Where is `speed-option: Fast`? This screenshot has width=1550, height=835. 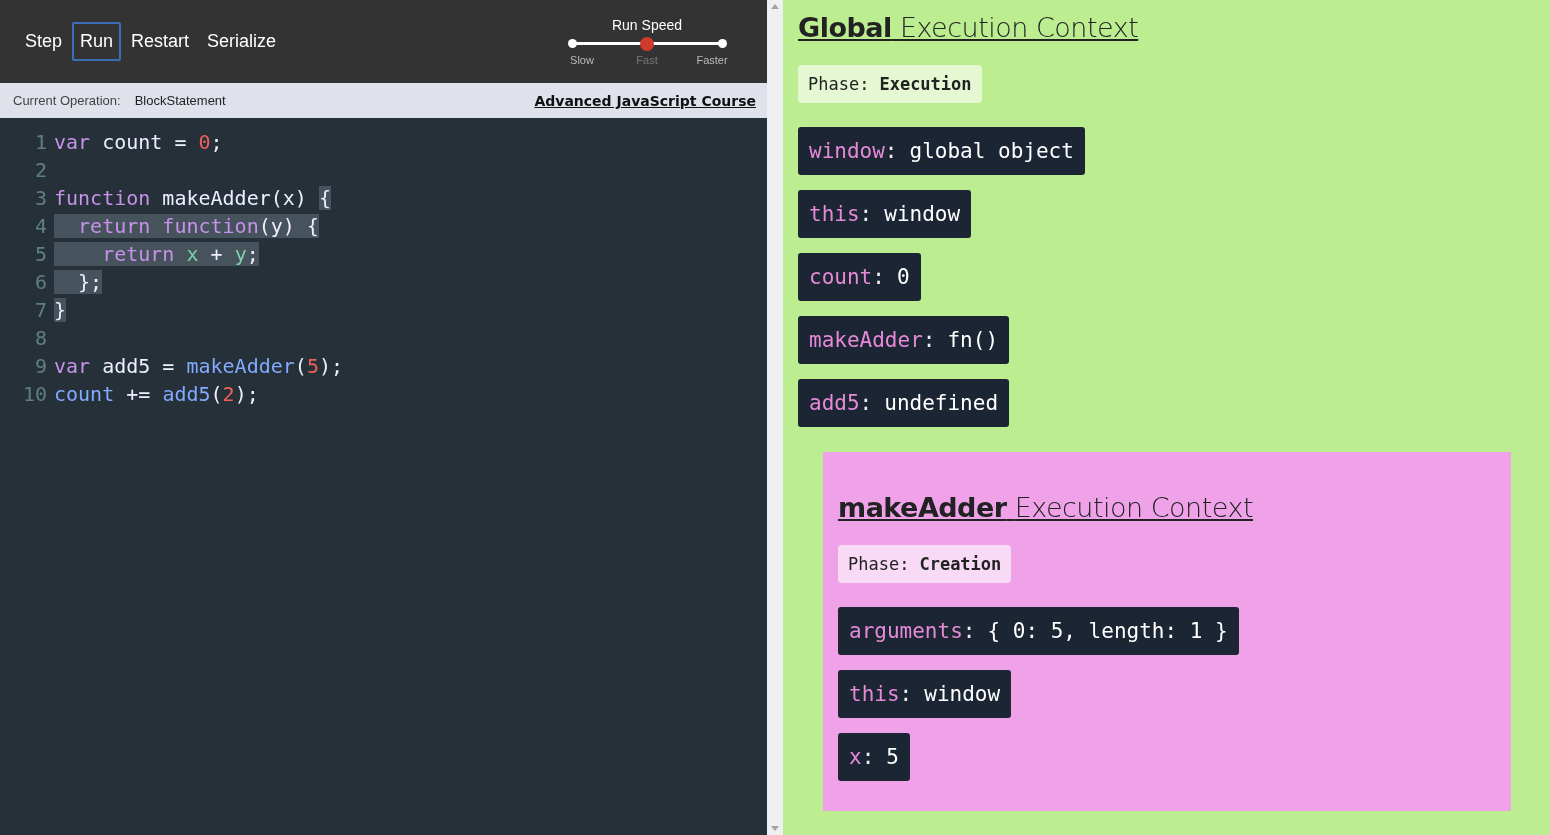
speed-option: Fast is located at coordinates (647, 60).